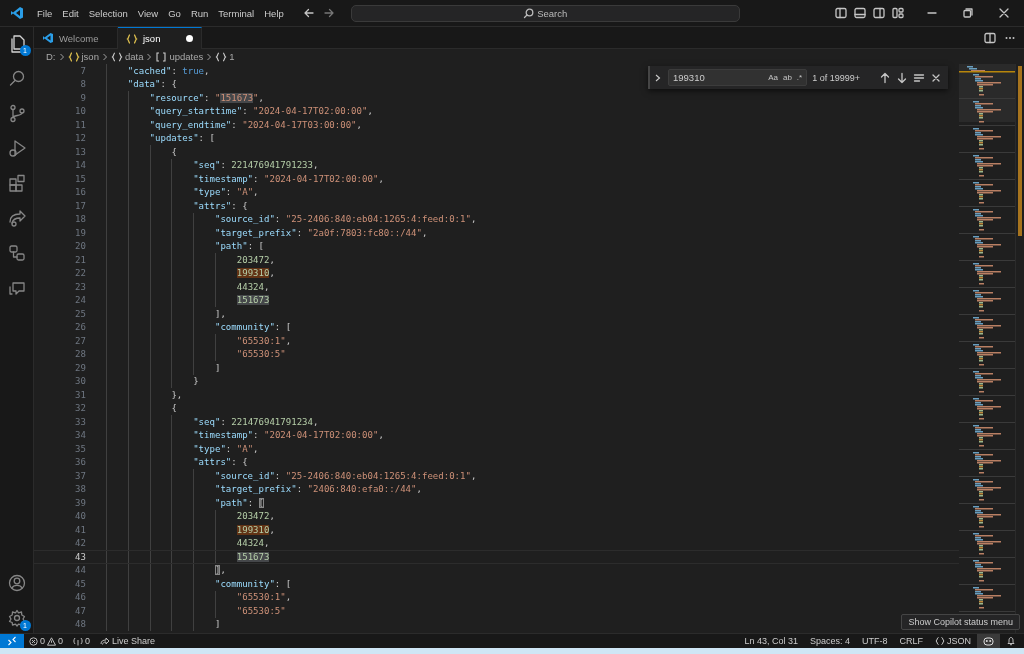 This screenshot has height=654, width=1024. I want to click on status-item: UTF-8, so click(874, 641).